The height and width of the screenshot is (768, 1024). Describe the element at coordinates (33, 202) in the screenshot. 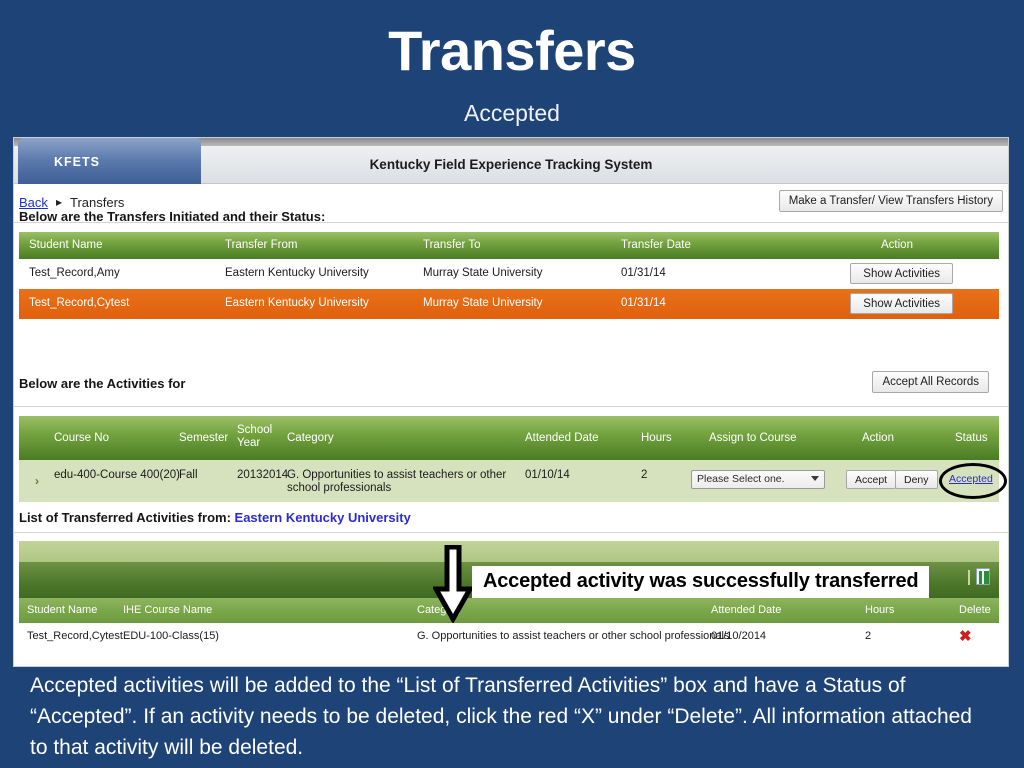

I see `back-link: Back` at that location.